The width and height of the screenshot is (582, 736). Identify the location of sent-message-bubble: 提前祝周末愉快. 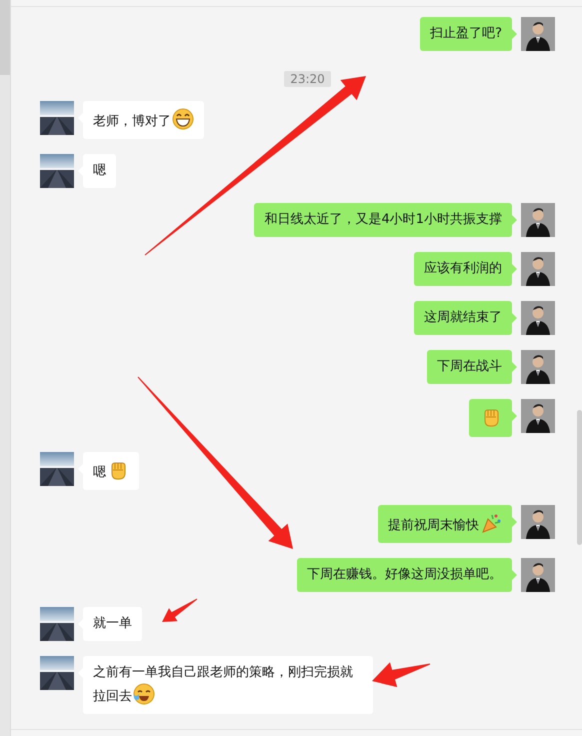
(445, 524).